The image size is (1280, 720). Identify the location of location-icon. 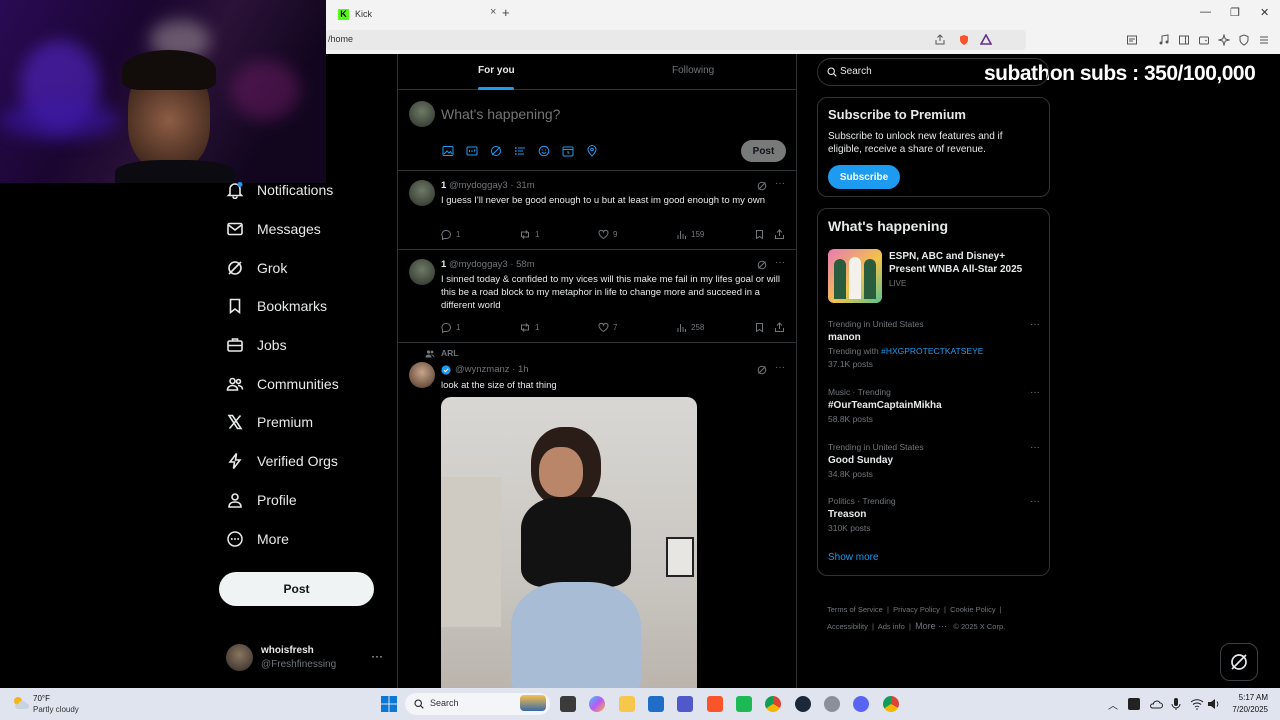
(592, 151).